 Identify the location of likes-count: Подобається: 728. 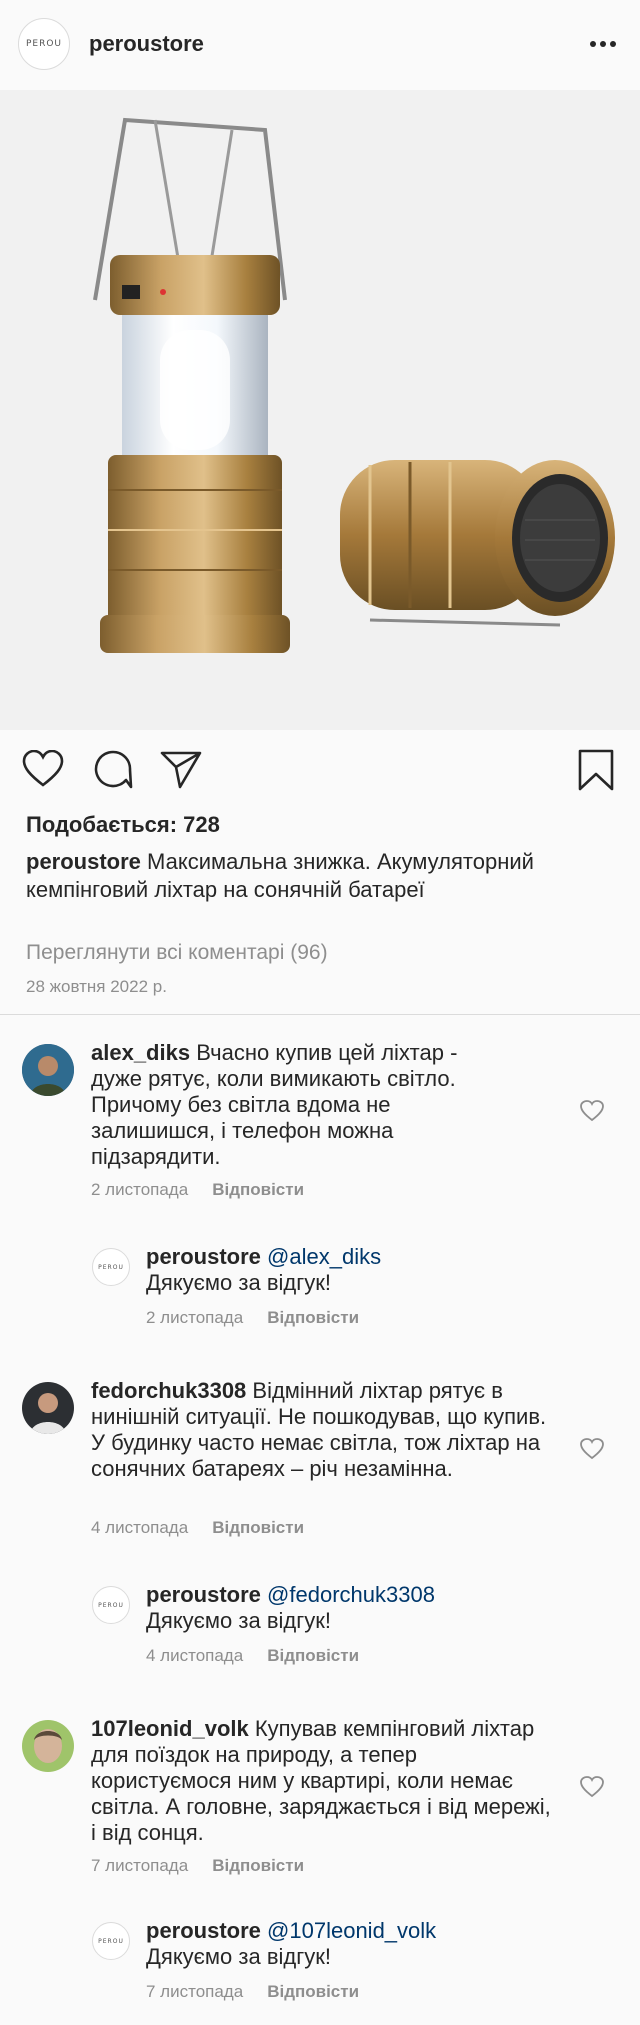
(123, 825).